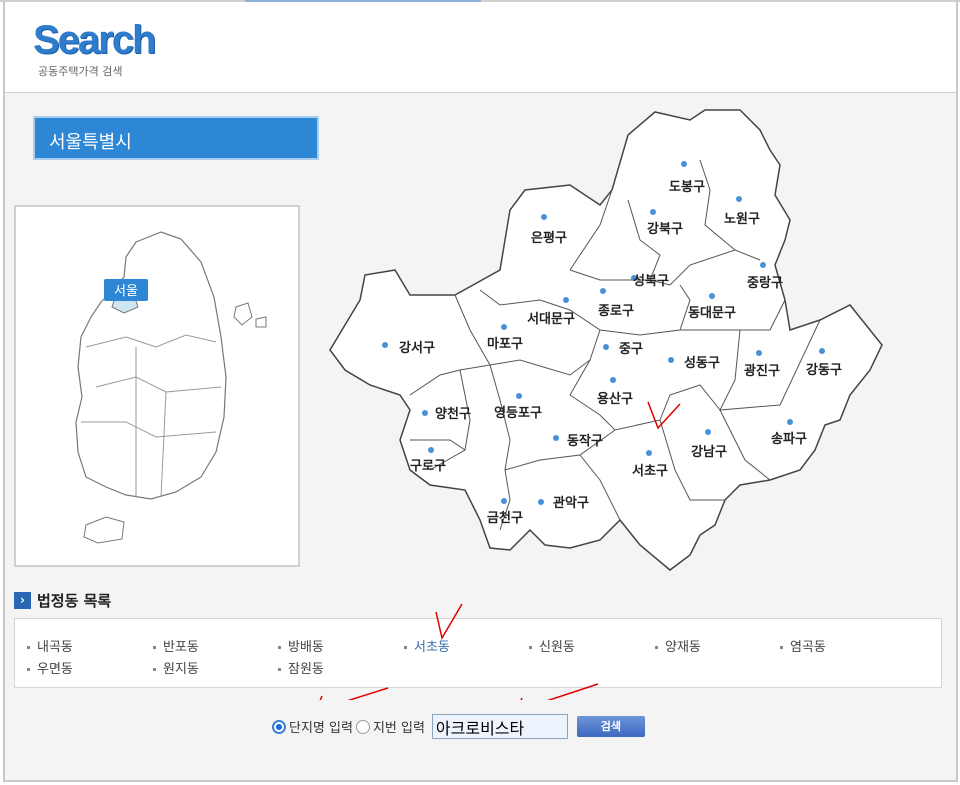  I want to click on district-label: 성북구, so click(651, 281).